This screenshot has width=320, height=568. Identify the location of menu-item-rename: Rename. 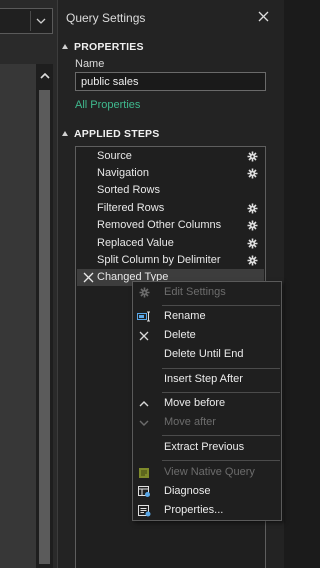
(207, 316).